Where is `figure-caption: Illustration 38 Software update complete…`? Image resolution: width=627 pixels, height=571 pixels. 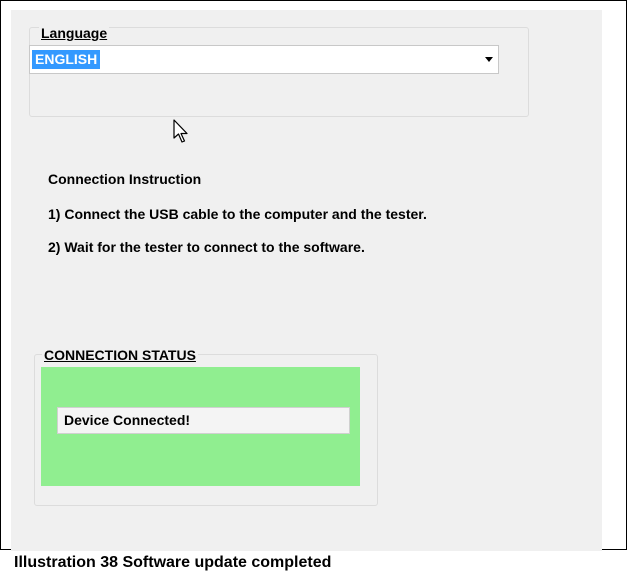
figure-caption: Illustration 38 Software update complete… is located at coordinates (173, 562).